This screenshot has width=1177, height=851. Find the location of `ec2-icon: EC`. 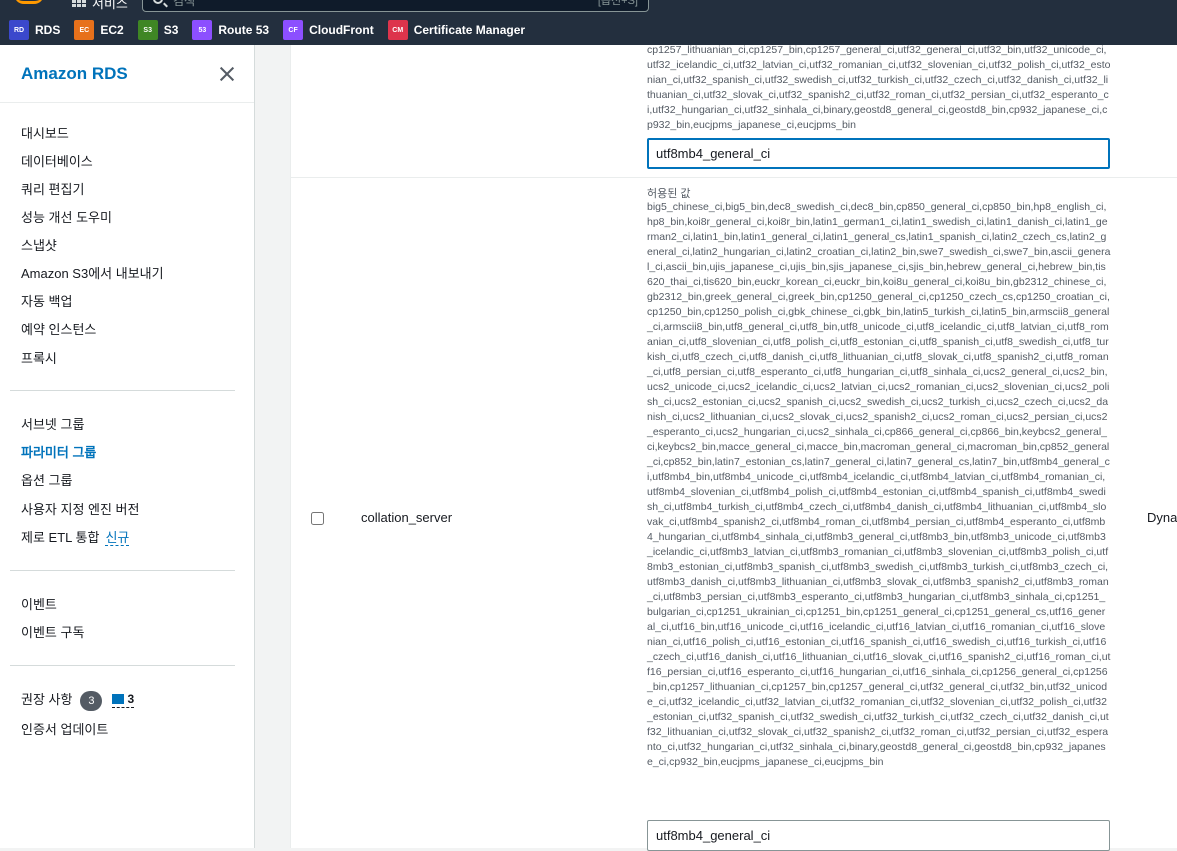

ec2-icon: EC is located at coordinates (84, 30).